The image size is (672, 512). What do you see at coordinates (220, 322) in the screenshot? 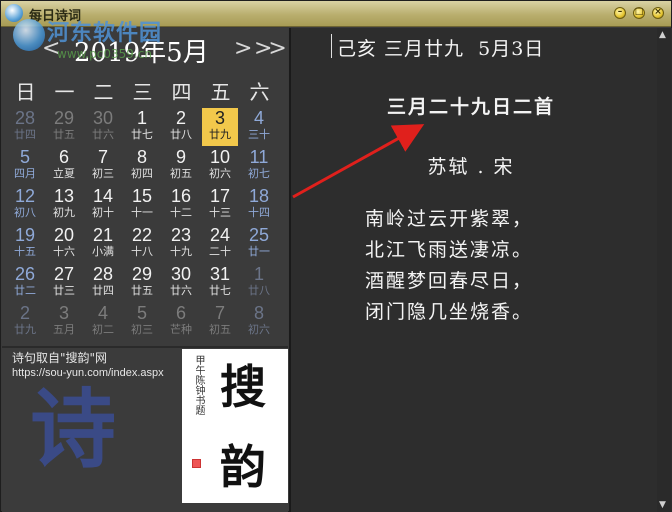
I see `calendar-day: 7 初五` at bounding box center [220, 322].